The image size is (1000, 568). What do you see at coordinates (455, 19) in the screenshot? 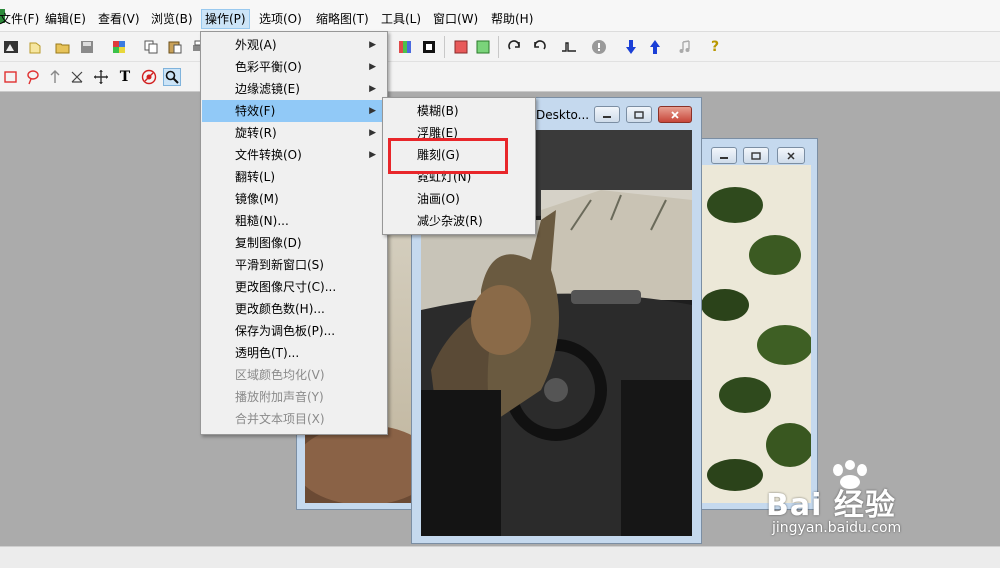
I see `menu-window: 窗口(W)` at bounding box center [455, 19].